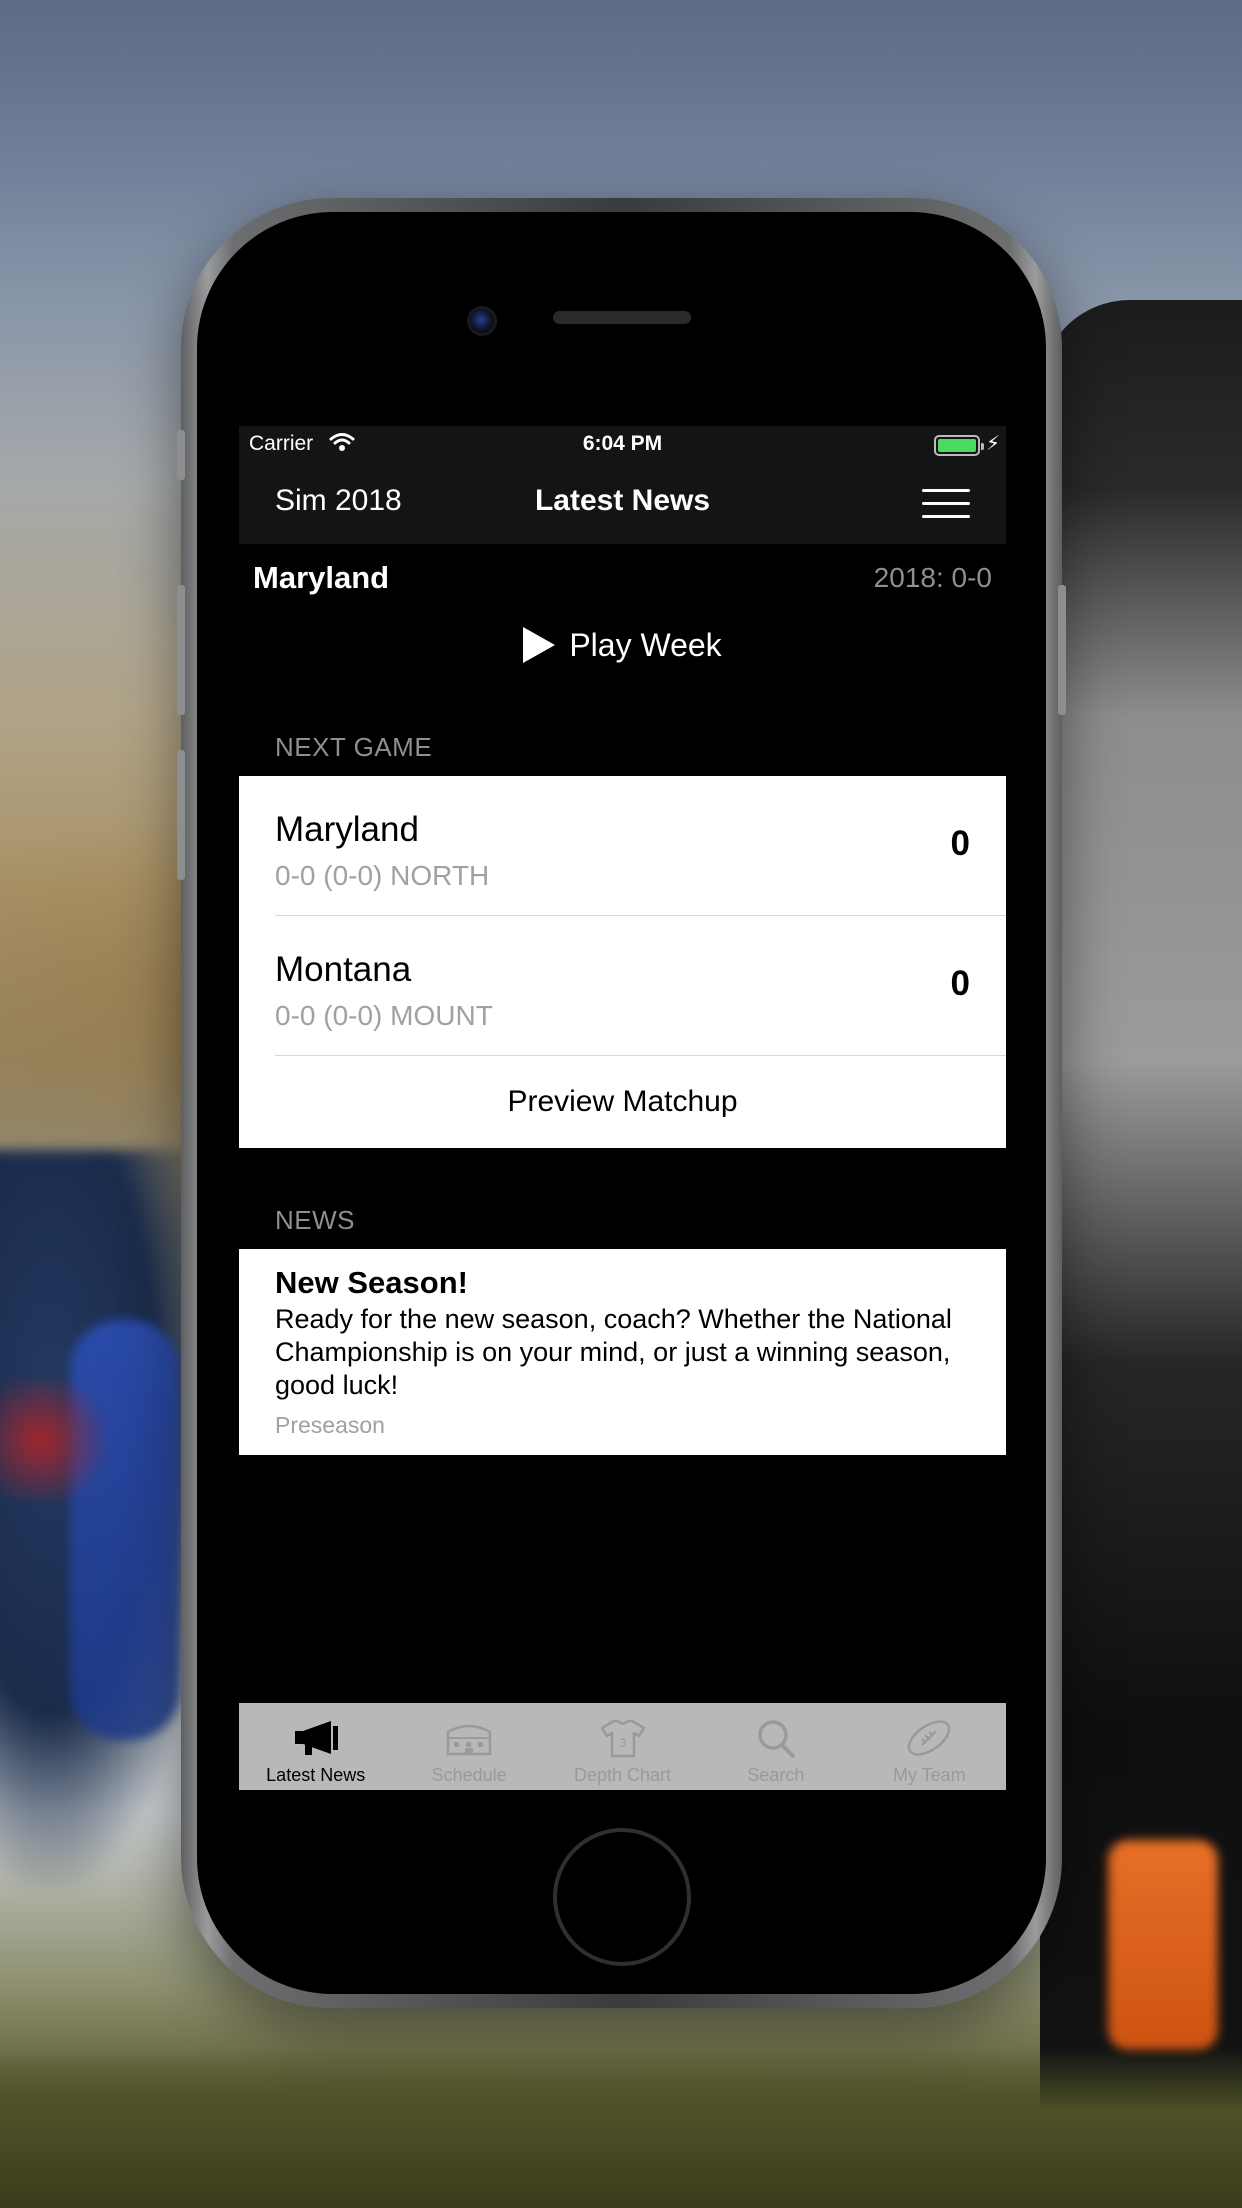  What do you see at coordinates (343, 969) in the screenshot?
I see `away-team-name: Montana` at bounding box center [343, 969].